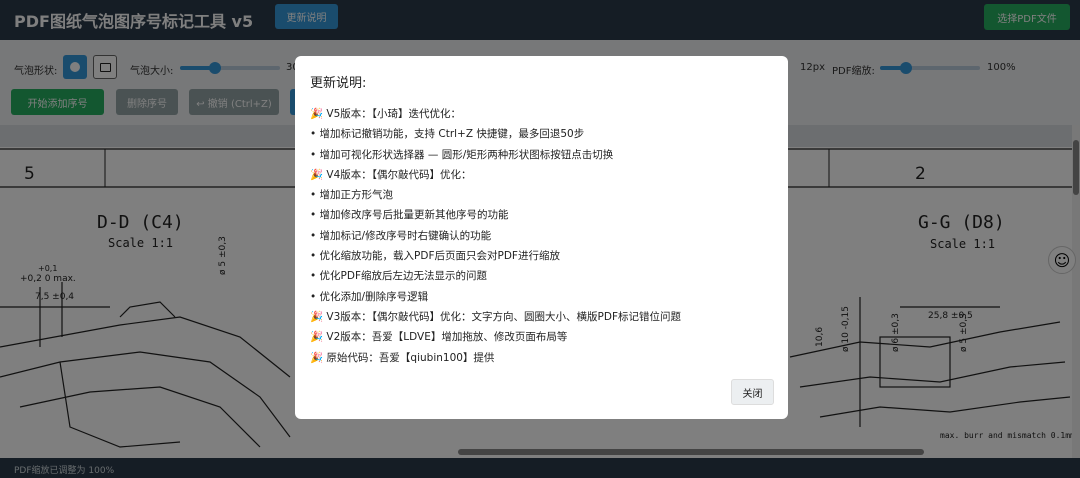 The height and width of the screenshot is (478, 1080). What do you see at coordinates (391, 174) in the screenshot?
I see `list-item: 🎉 V4版本：【偶尔敲代码】优化：` at bounding box center [391, 174].